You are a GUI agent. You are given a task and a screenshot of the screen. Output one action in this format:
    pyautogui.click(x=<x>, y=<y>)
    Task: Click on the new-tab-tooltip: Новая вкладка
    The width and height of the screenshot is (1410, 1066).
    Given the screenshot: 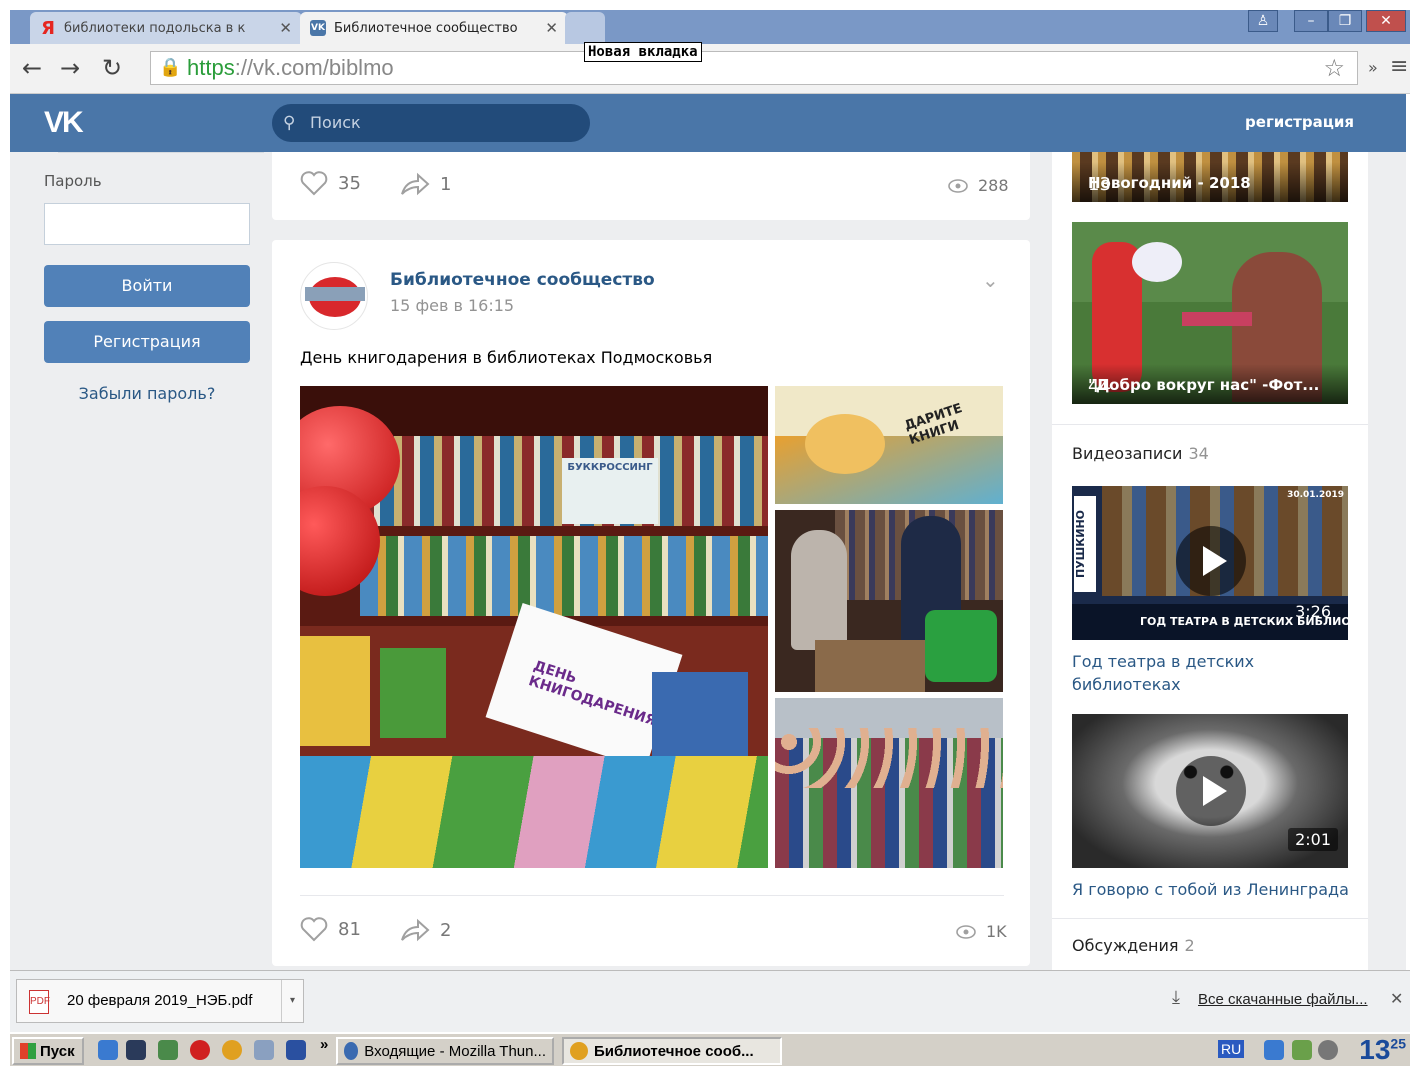 What is the action you would take?
    pyautogui.click(x=643, y=52)
    